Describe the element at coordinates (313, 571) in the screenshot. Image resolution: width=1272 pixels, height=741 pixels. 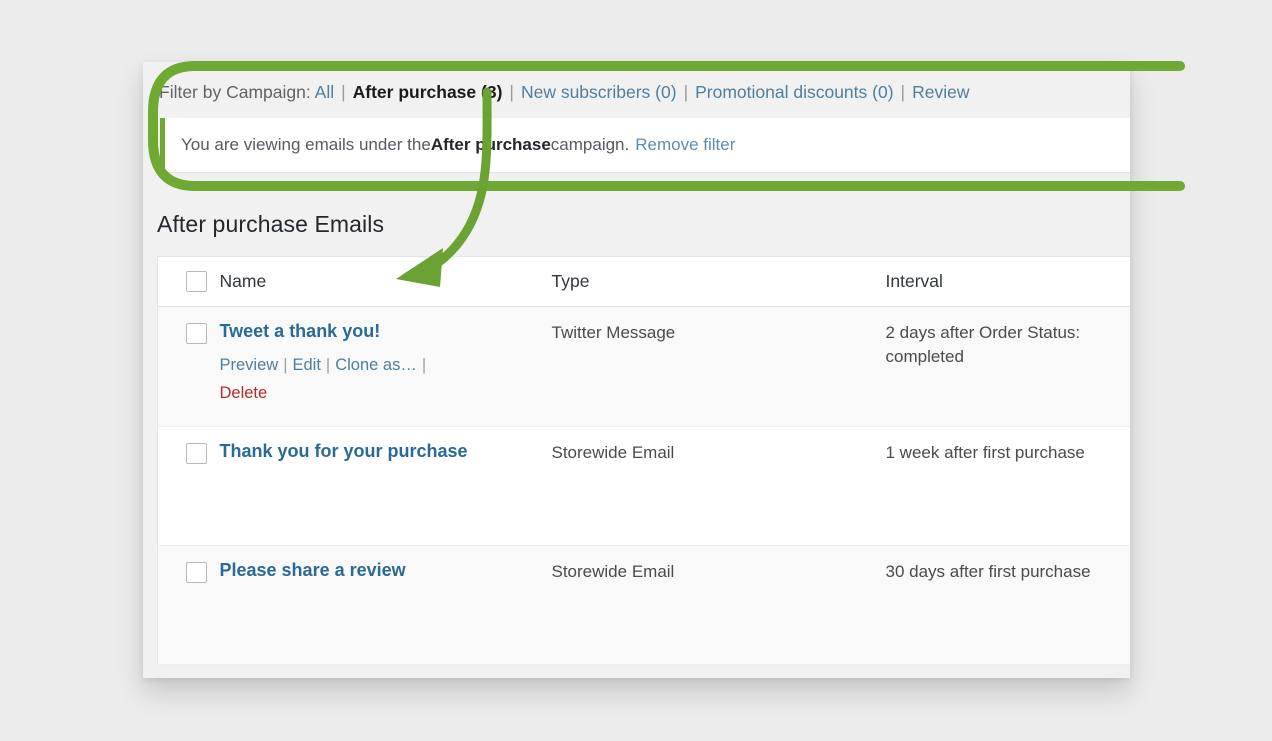
I see `email-title-link: Please share a review` at that location.